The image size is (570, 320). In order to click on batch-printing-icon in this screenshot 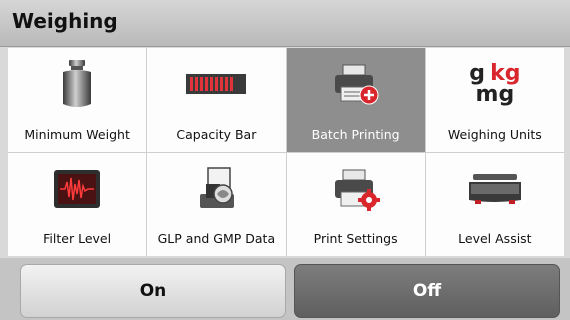, I will do `click(356, 84)`.